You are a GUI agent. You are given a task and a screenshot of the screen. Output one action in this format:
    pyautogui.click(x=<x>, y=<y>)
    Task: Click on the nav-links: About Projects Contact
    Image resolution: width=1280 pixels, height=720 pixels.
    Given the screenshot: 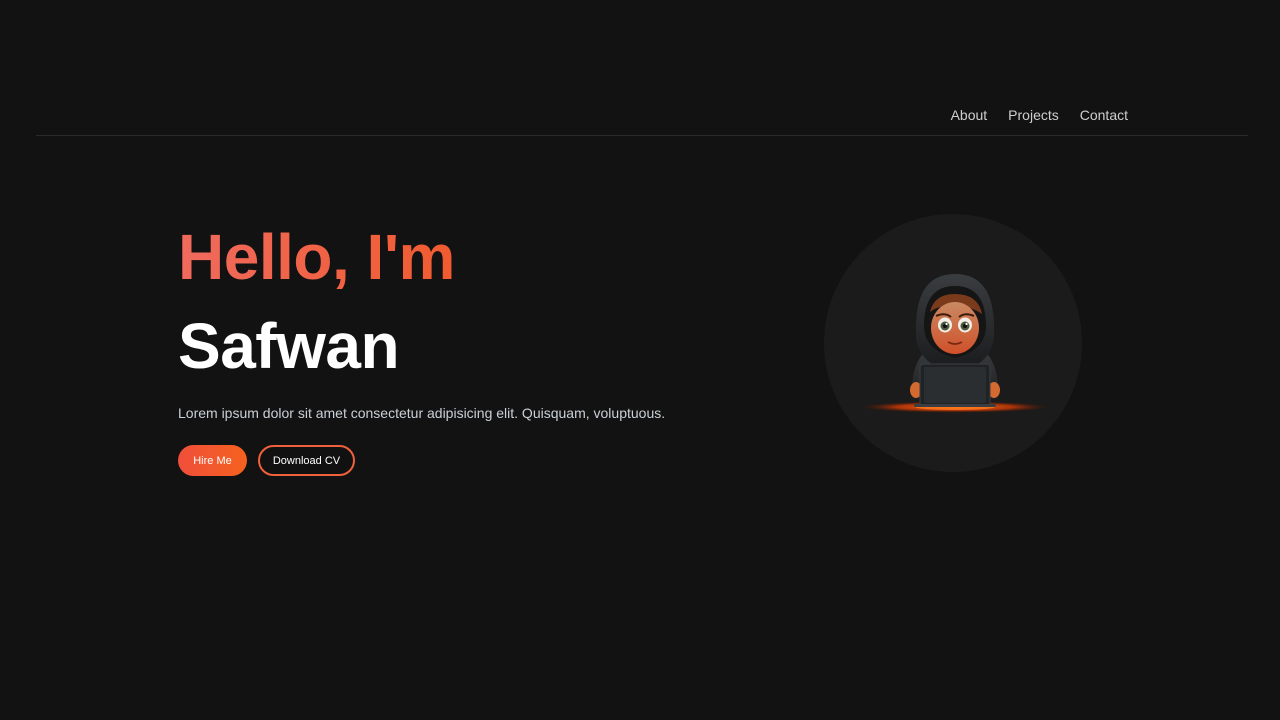 What is the action you would take?
    pyautogui.click(x=1039, y=115)
    